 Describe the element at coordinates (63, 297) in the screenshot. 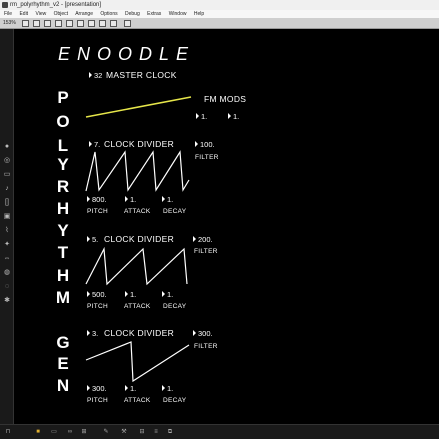

I see `vertical-letter: M` at that location.